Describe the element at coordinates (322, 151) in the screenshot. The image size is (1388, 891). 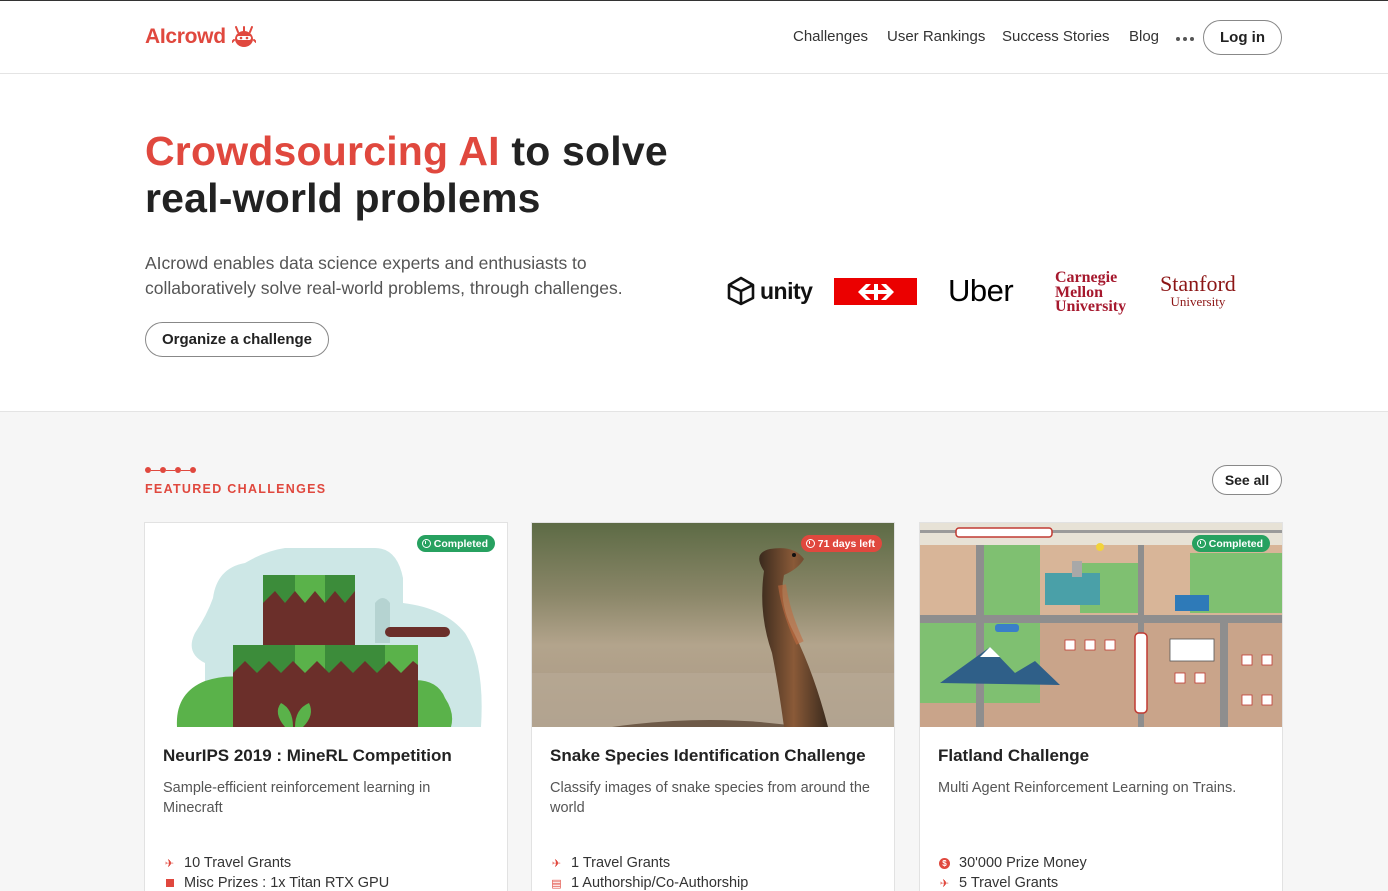
I see `hero-title-highlight: Crowdsourcing AI` at that location.